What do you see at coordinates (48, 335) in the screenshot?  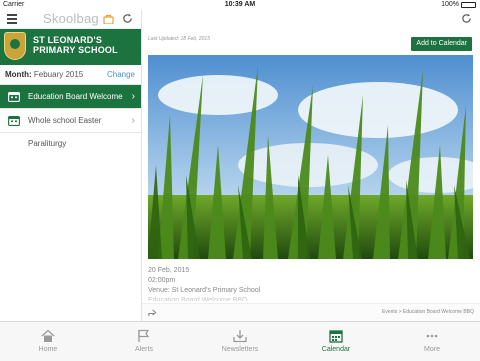 I see `home-icon` at bounding box center [48, 335].